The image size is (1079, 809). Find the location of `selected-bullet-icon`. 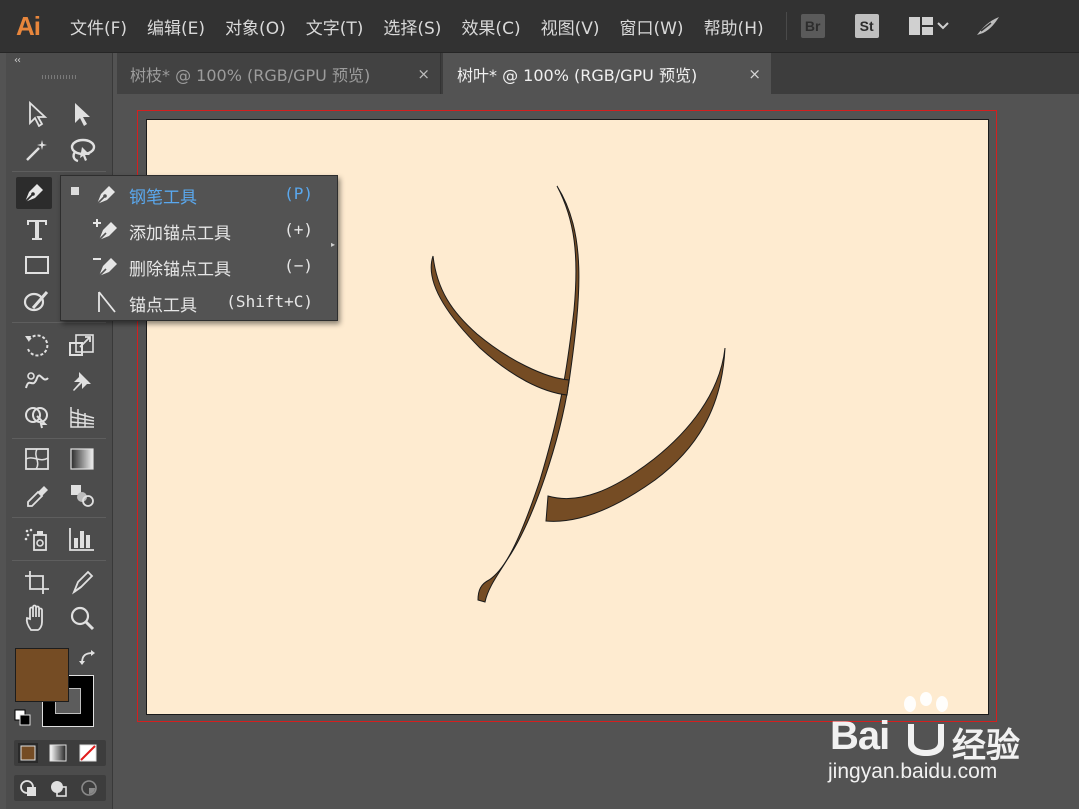

selected-bullet-icon is located at coordinates (75, 191).